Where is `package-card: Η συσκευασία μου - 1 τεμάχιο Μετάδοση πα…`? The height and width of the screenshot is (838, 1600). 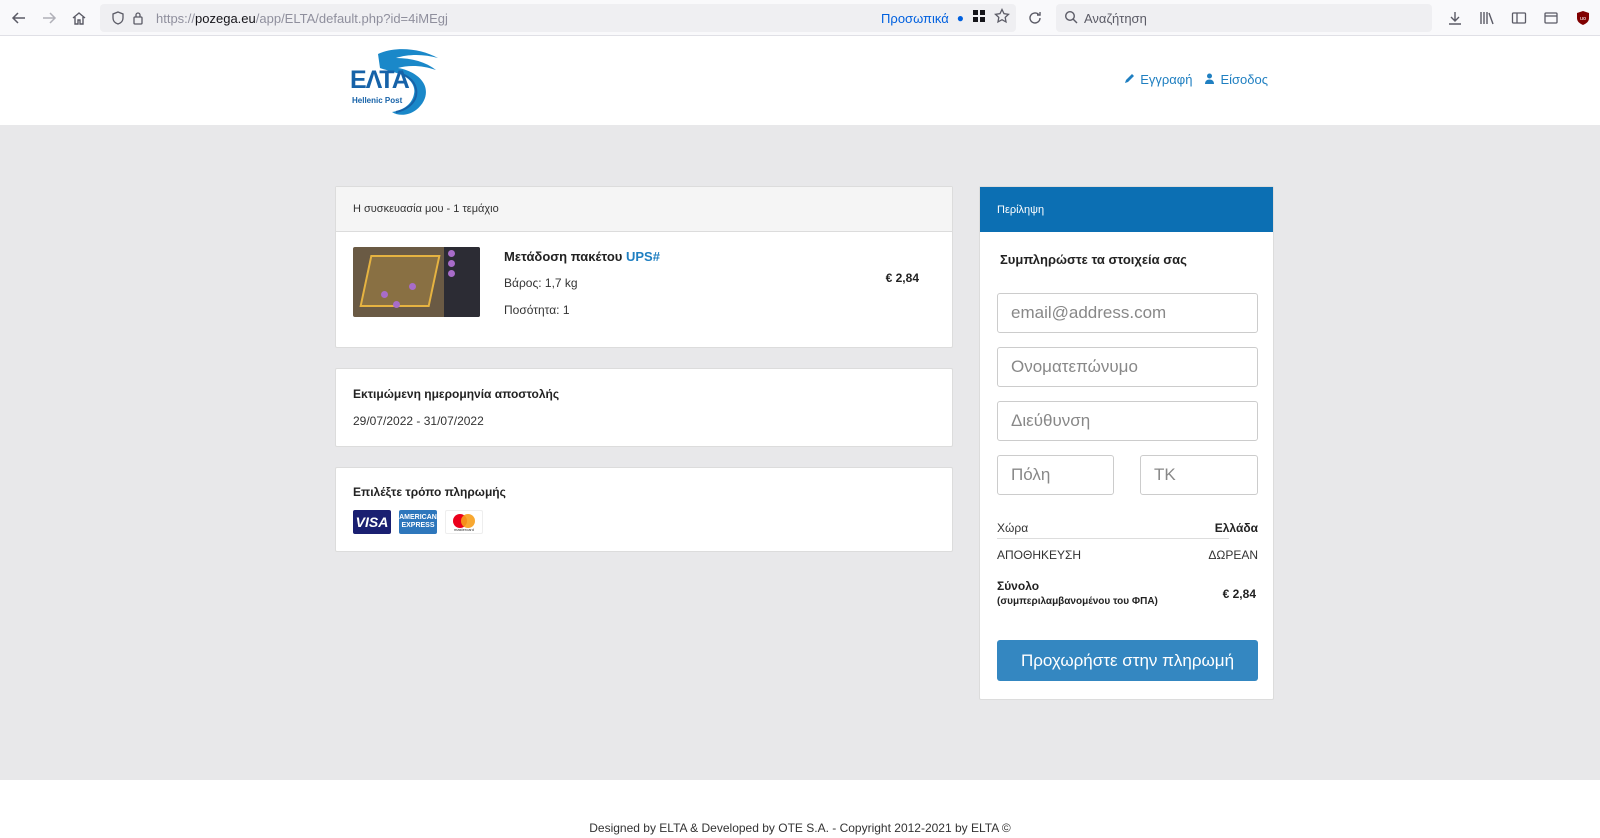
package-card: Η συσκευασία μου - 1 τεμάχιο Μετάδοση πα… is located at coordinates (644, 267).